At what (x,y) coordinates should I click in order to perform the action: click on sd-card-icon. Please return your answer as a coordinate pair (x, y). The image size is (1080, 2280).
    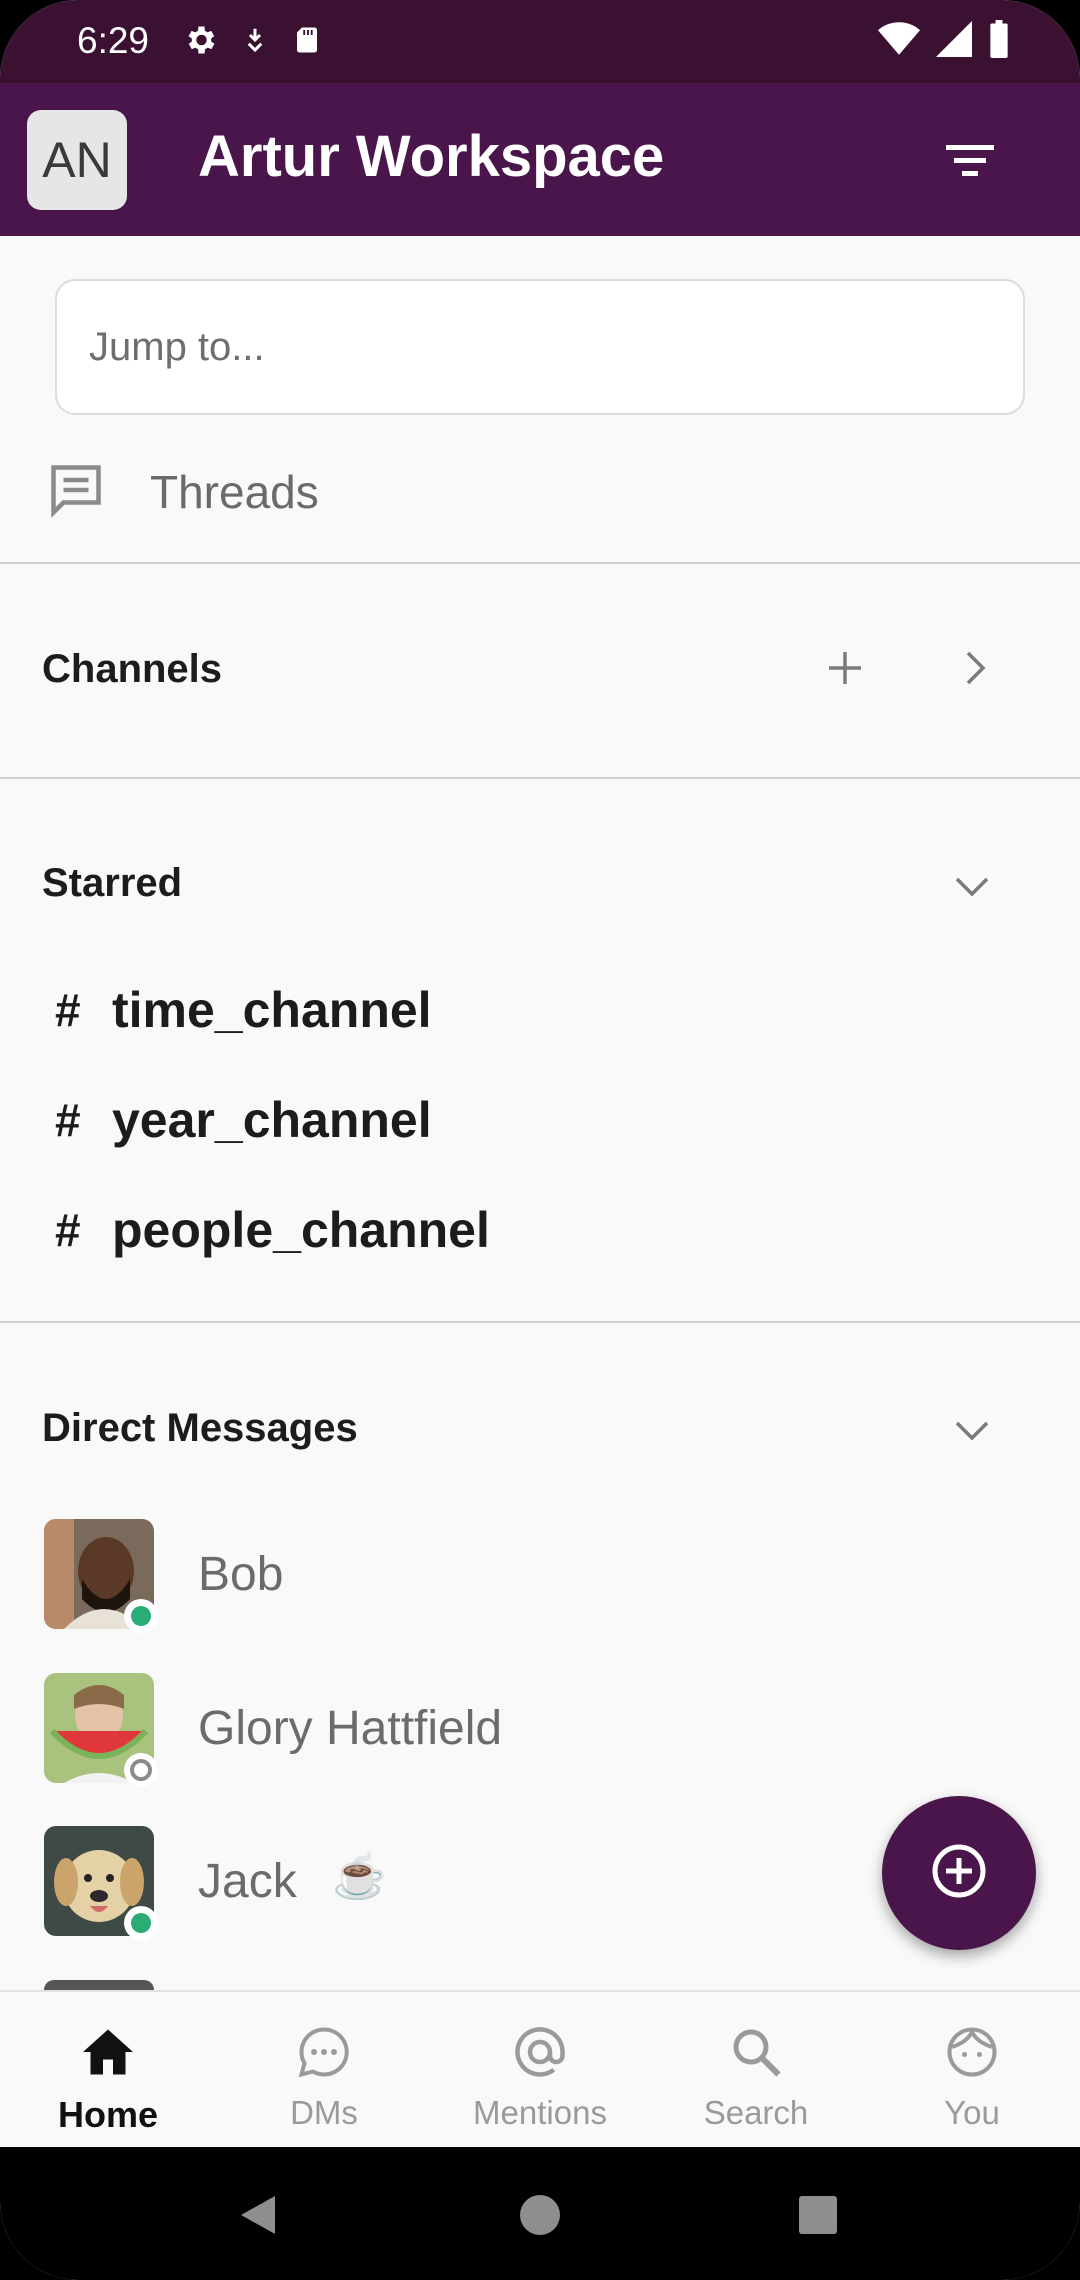
    Looking at the image, I should click on (307, 42).